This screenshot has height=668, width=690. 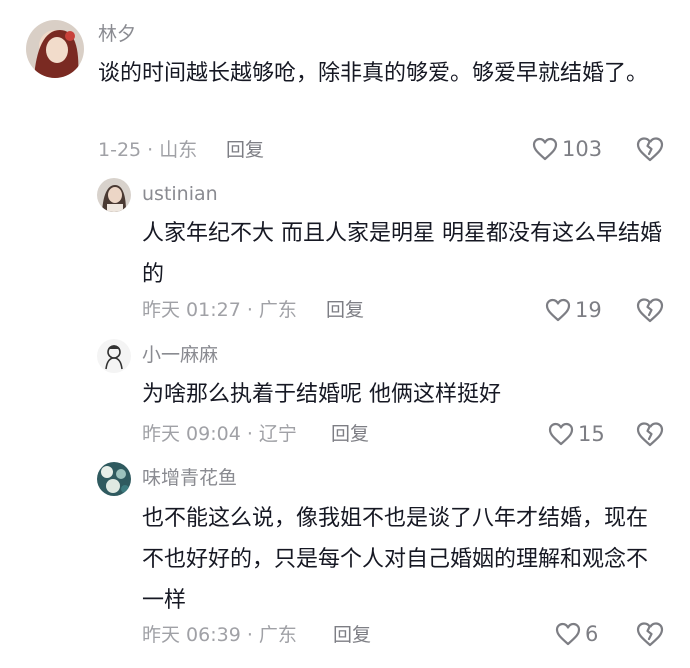 I want to click on reply-date-location: 昨天 06:39 · 广东, so click(x=219, y=635).